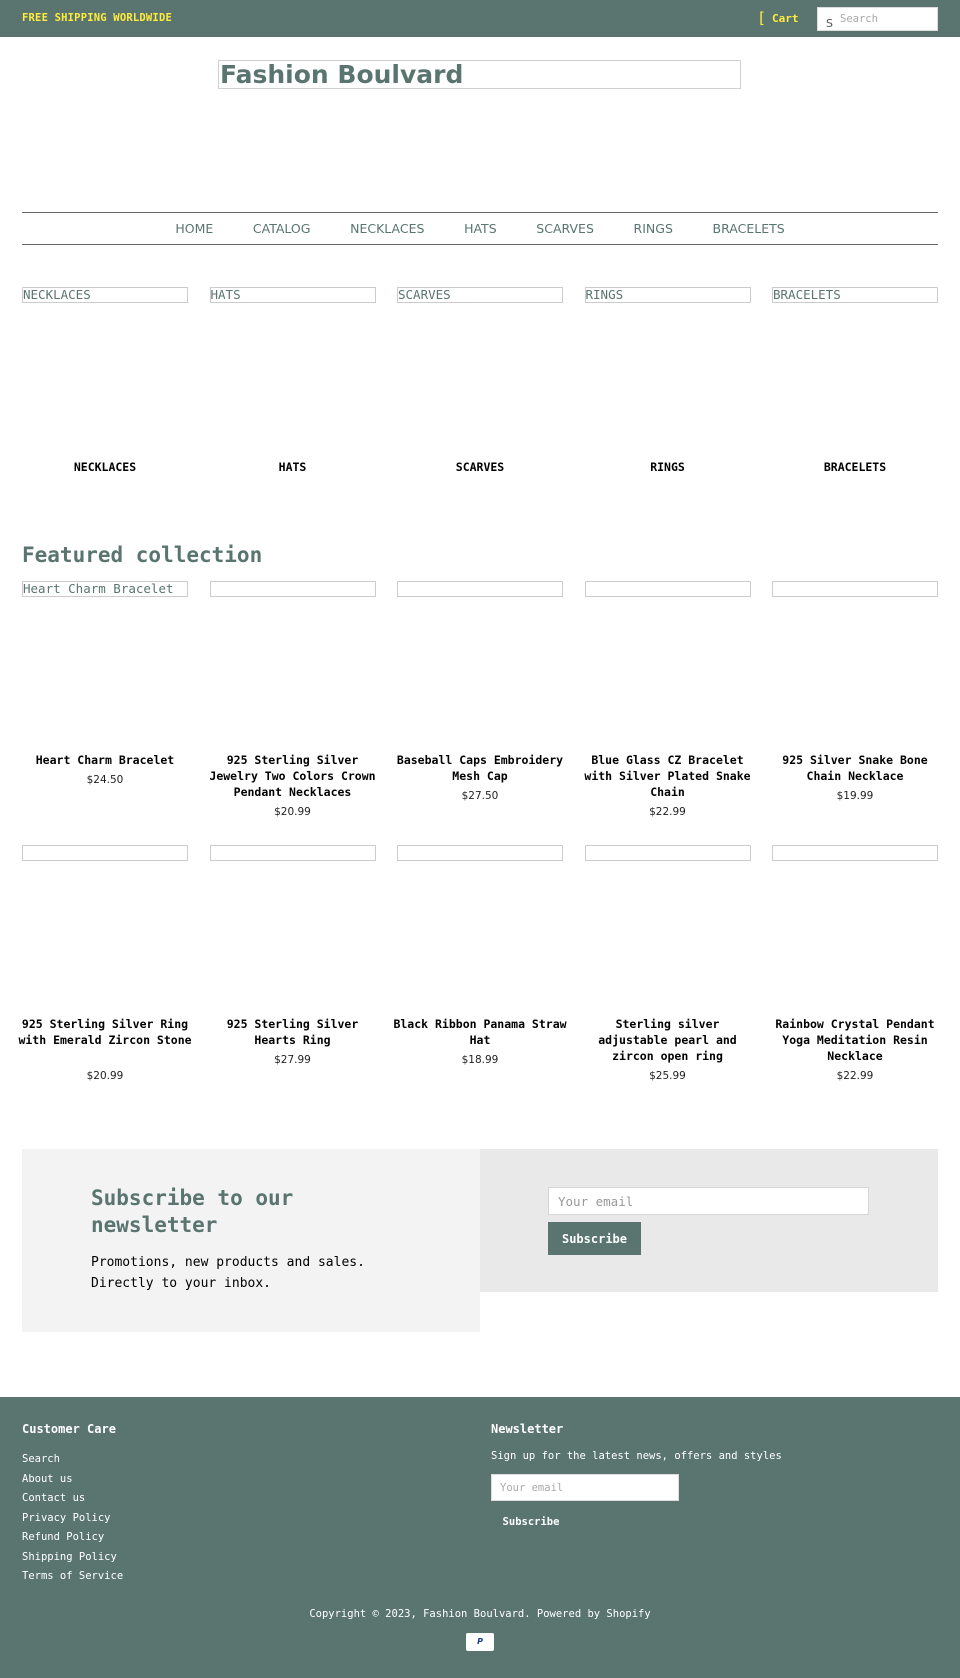 The width and height of the screenshot is (960, 1678). Describe the element at coordinates (192, 1211) in the screenshot. I see `newsletter-title: Subscribe to our newsletter` at that location.